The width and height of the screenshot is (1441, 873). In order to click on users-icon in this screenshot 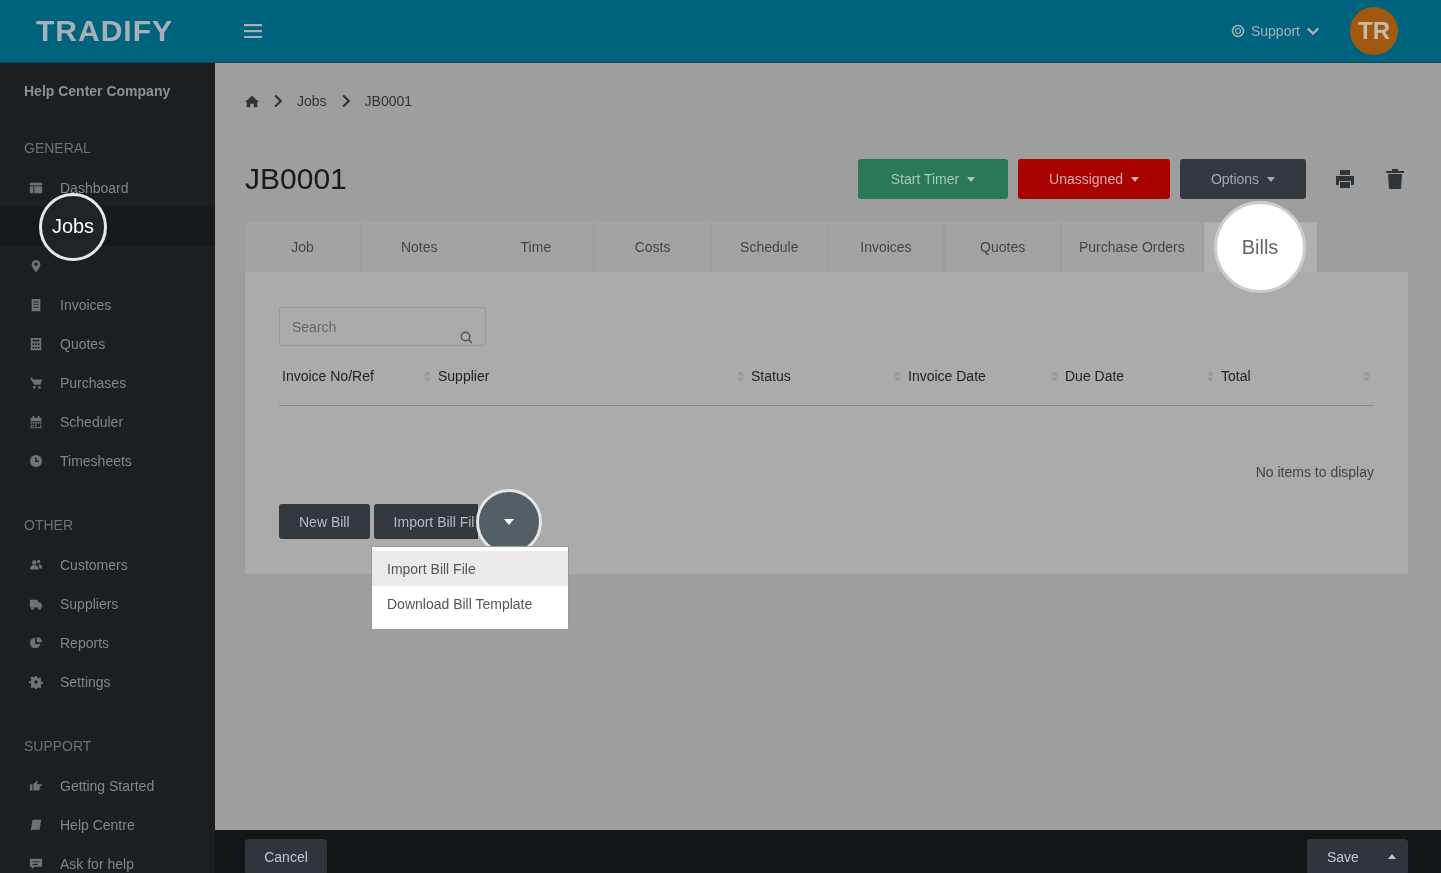, I will do `click(36, 564)`.